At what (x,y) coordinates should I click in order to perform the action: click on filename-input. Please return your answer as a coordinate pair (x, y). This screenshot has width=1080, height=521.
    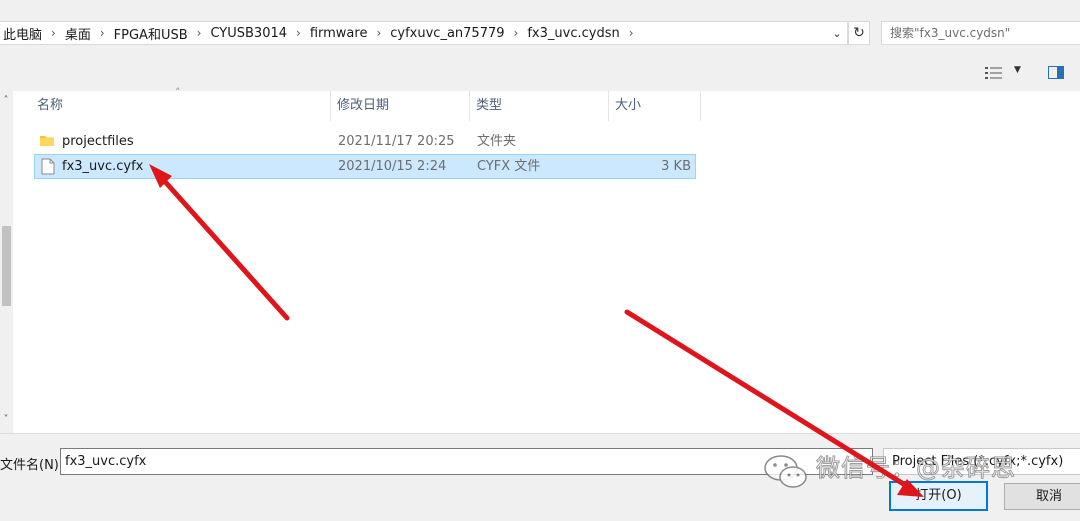
    Looking at the image, I should click on (466, 461).